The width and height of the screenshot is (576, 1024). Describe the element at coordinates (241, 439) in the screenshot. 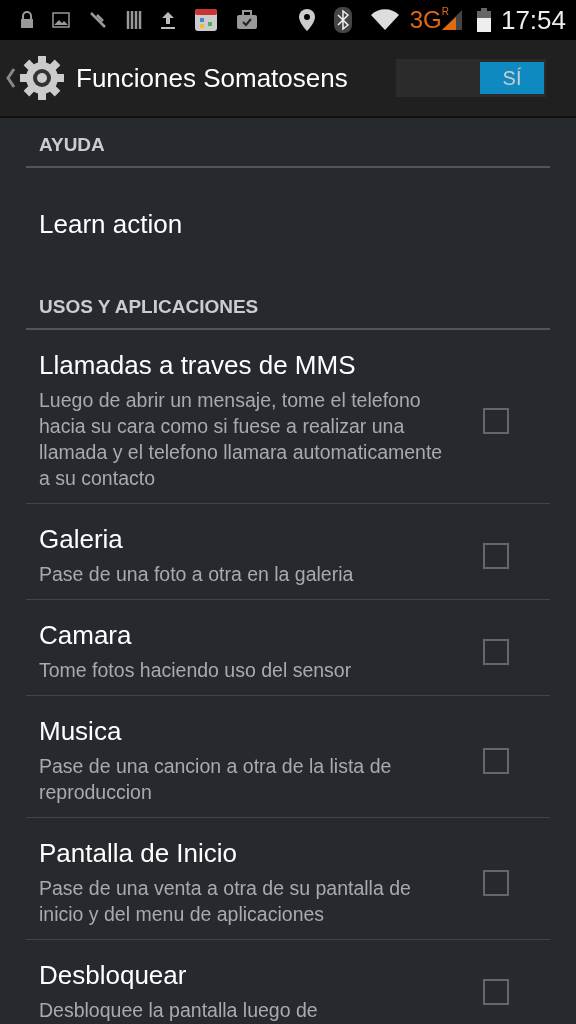

I see `item-summary: Luego de abrir un mensaje, tome el telefono hacia su cara como si fuese a realizar una llamada y el telefono llamara automaticamente a su contacto` at that location.